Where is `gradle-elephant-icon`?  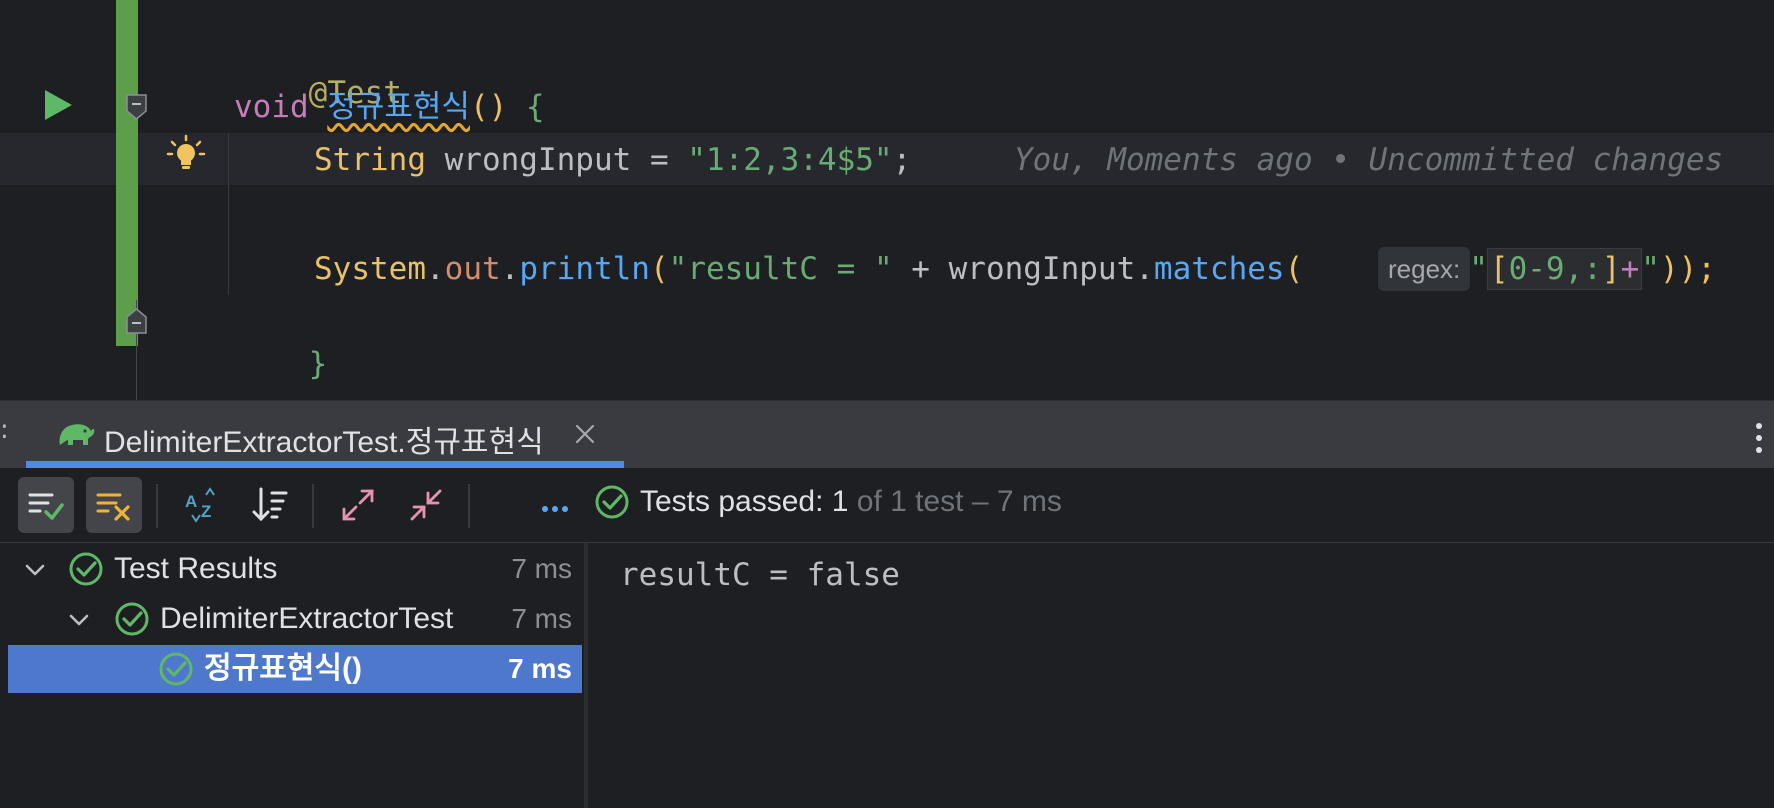
gradle-elephant-icon is located at coordinates (77, 434).